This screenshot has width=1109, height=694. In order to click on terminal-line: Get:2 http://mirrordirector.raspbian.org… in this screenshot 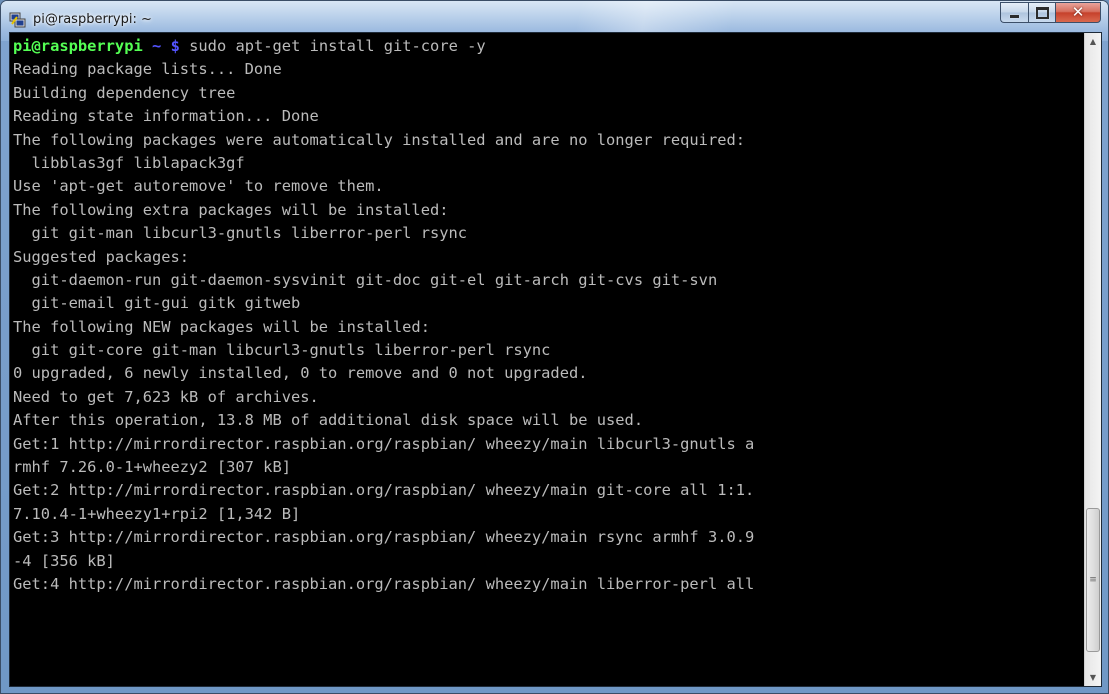, I will do `click(384, 490)`.